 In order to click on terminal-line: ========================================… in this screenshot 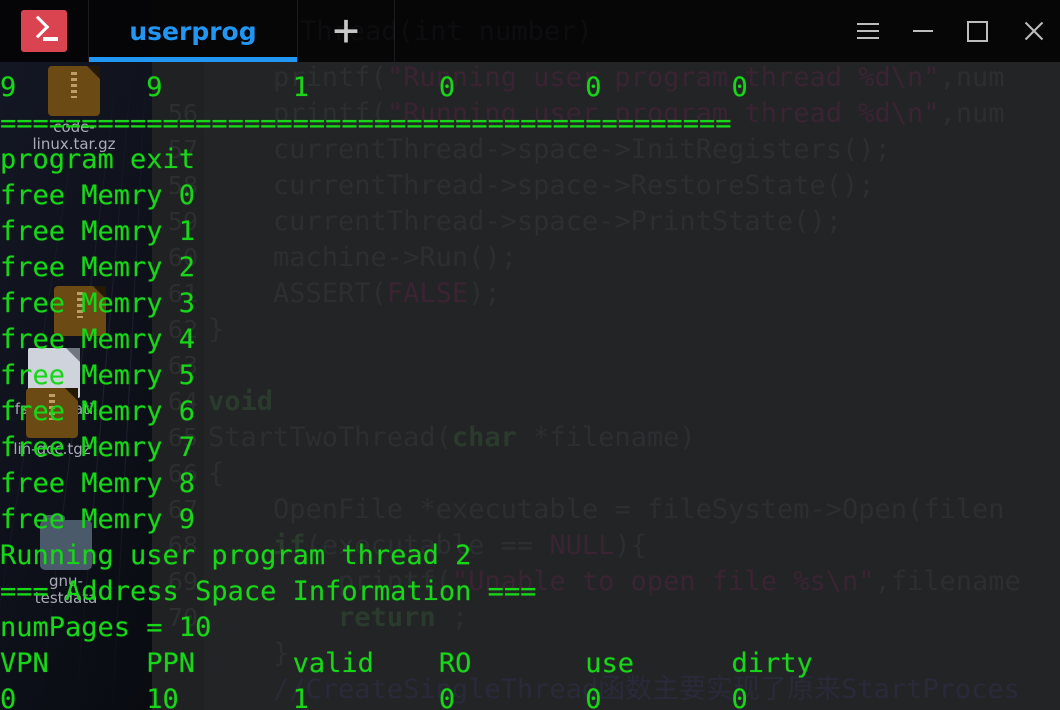, I will do `click(366, 123)`.